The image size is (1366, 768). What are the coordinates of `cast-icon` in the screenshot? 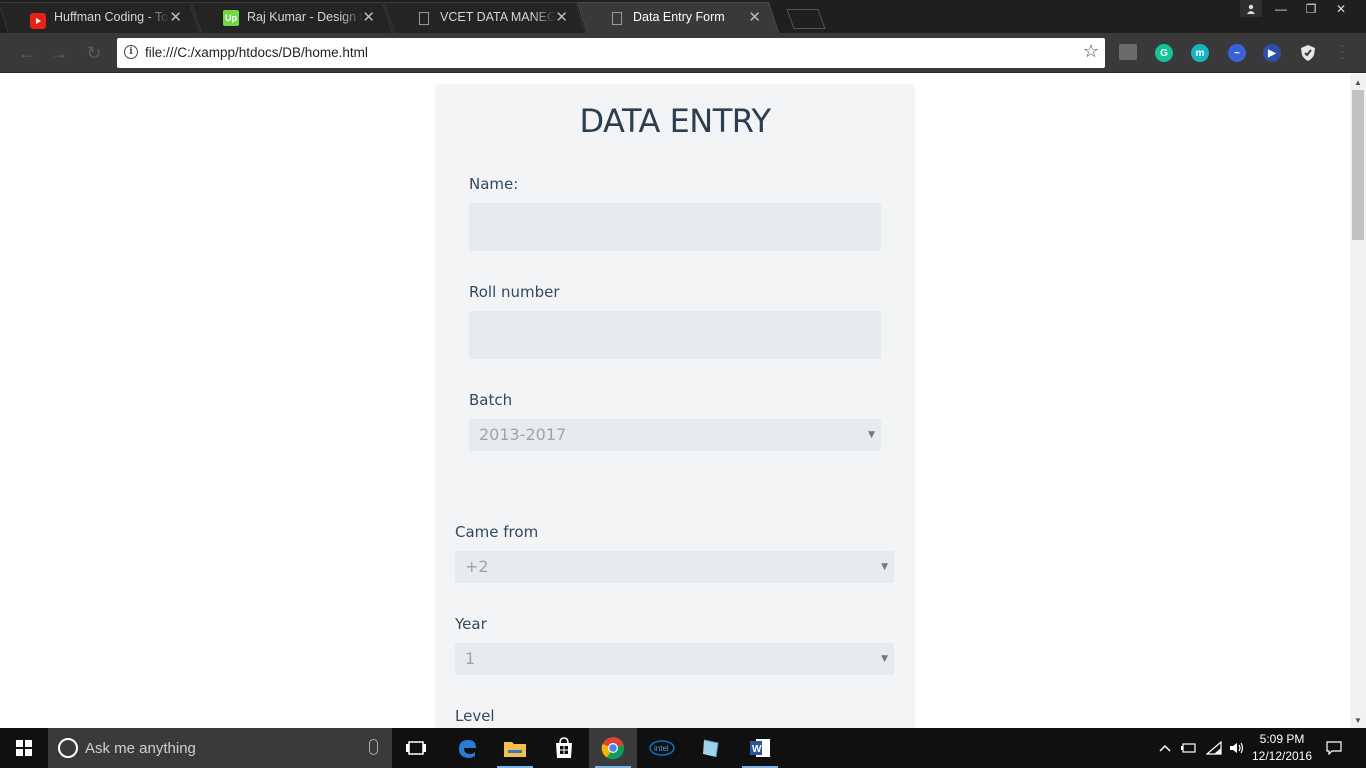 It's located at (1128, 52).